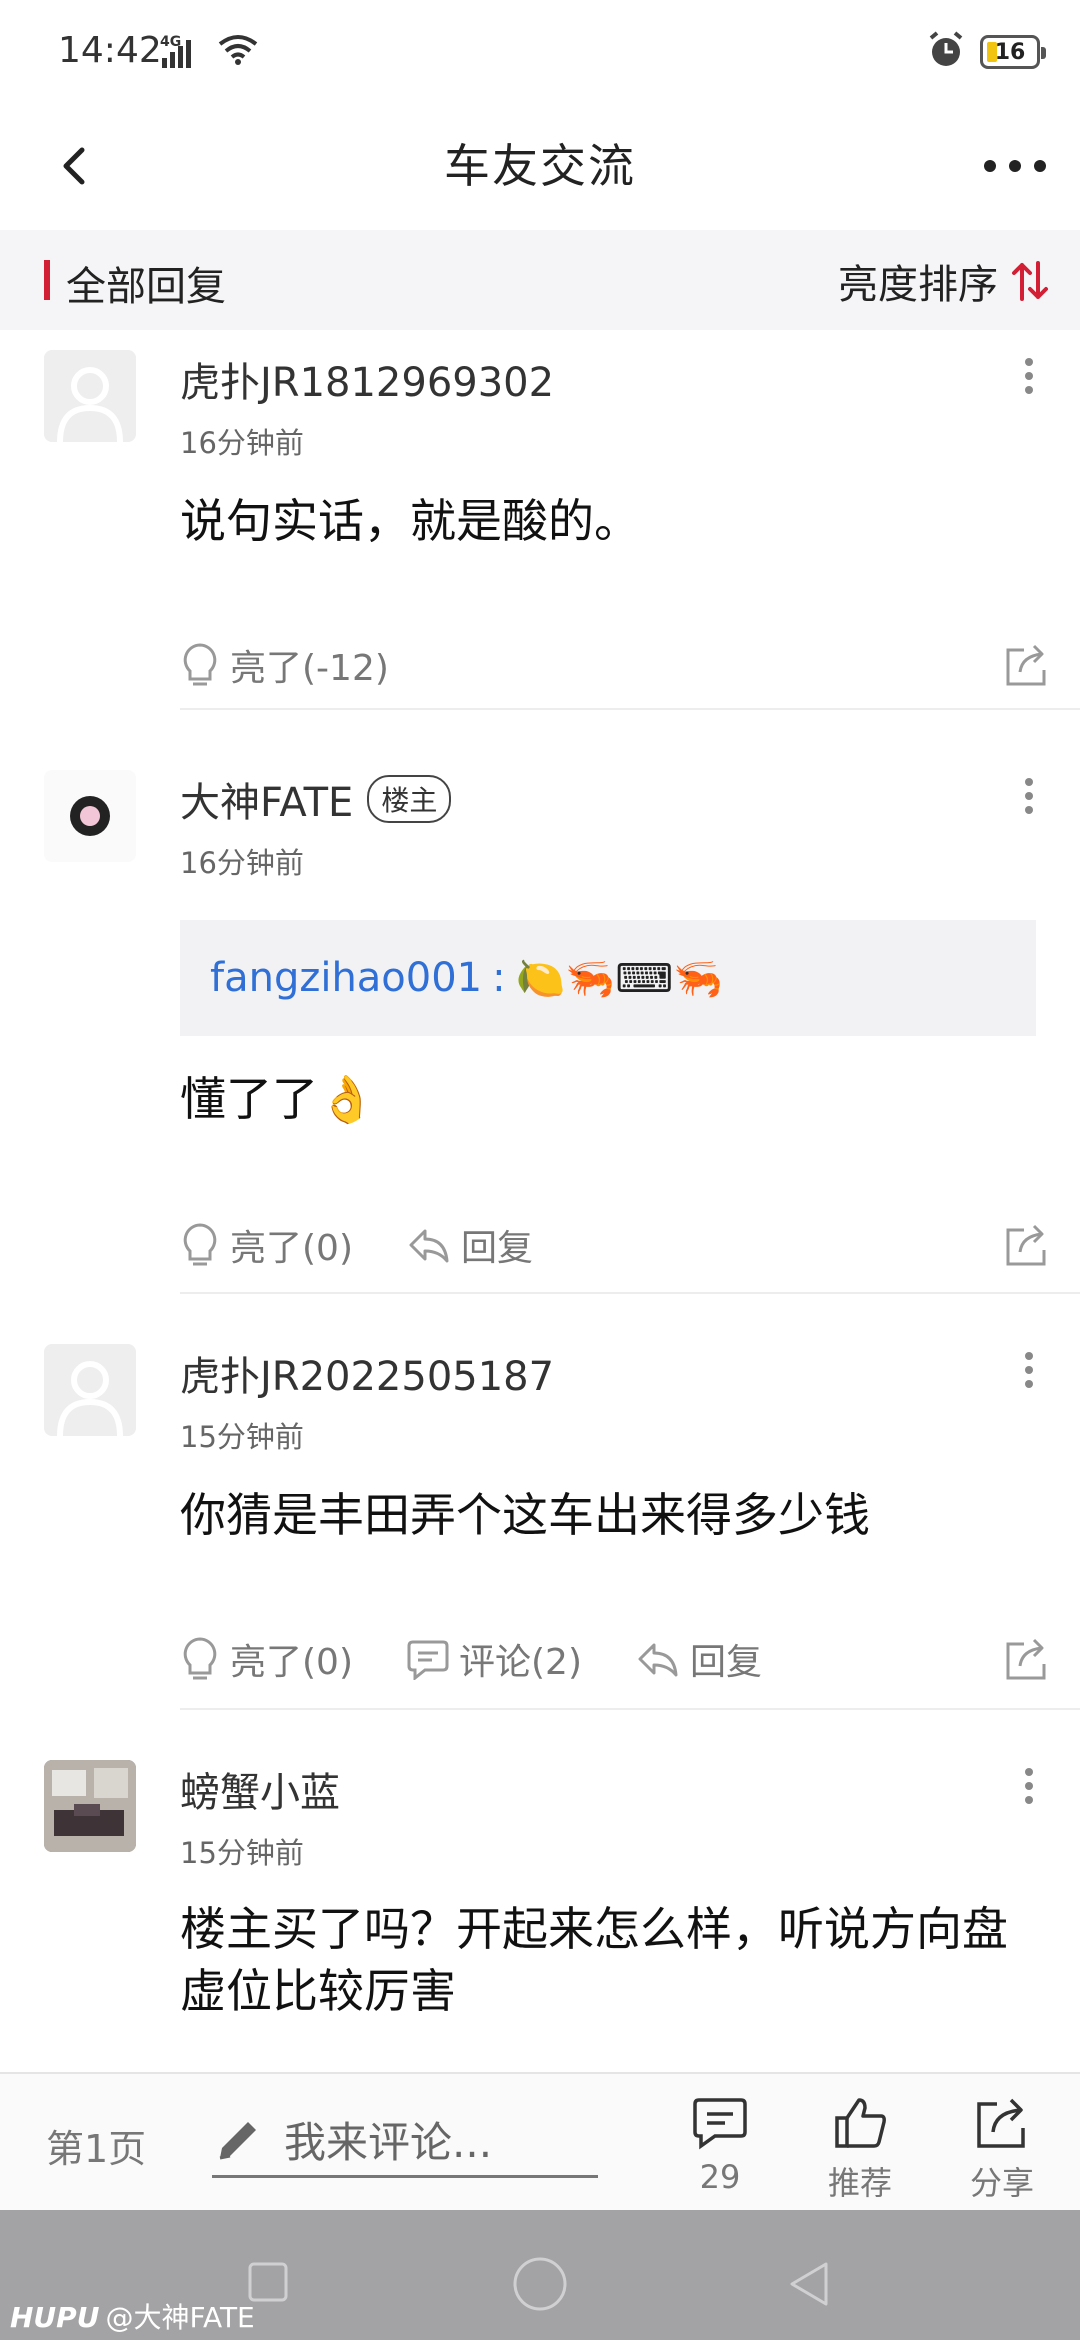 Image resolution: width=1080 pixels, height=2340 pixels. Describe the element at coordinates (209, 52) in the screenshot. I see `status-icons: 4G` at that location.